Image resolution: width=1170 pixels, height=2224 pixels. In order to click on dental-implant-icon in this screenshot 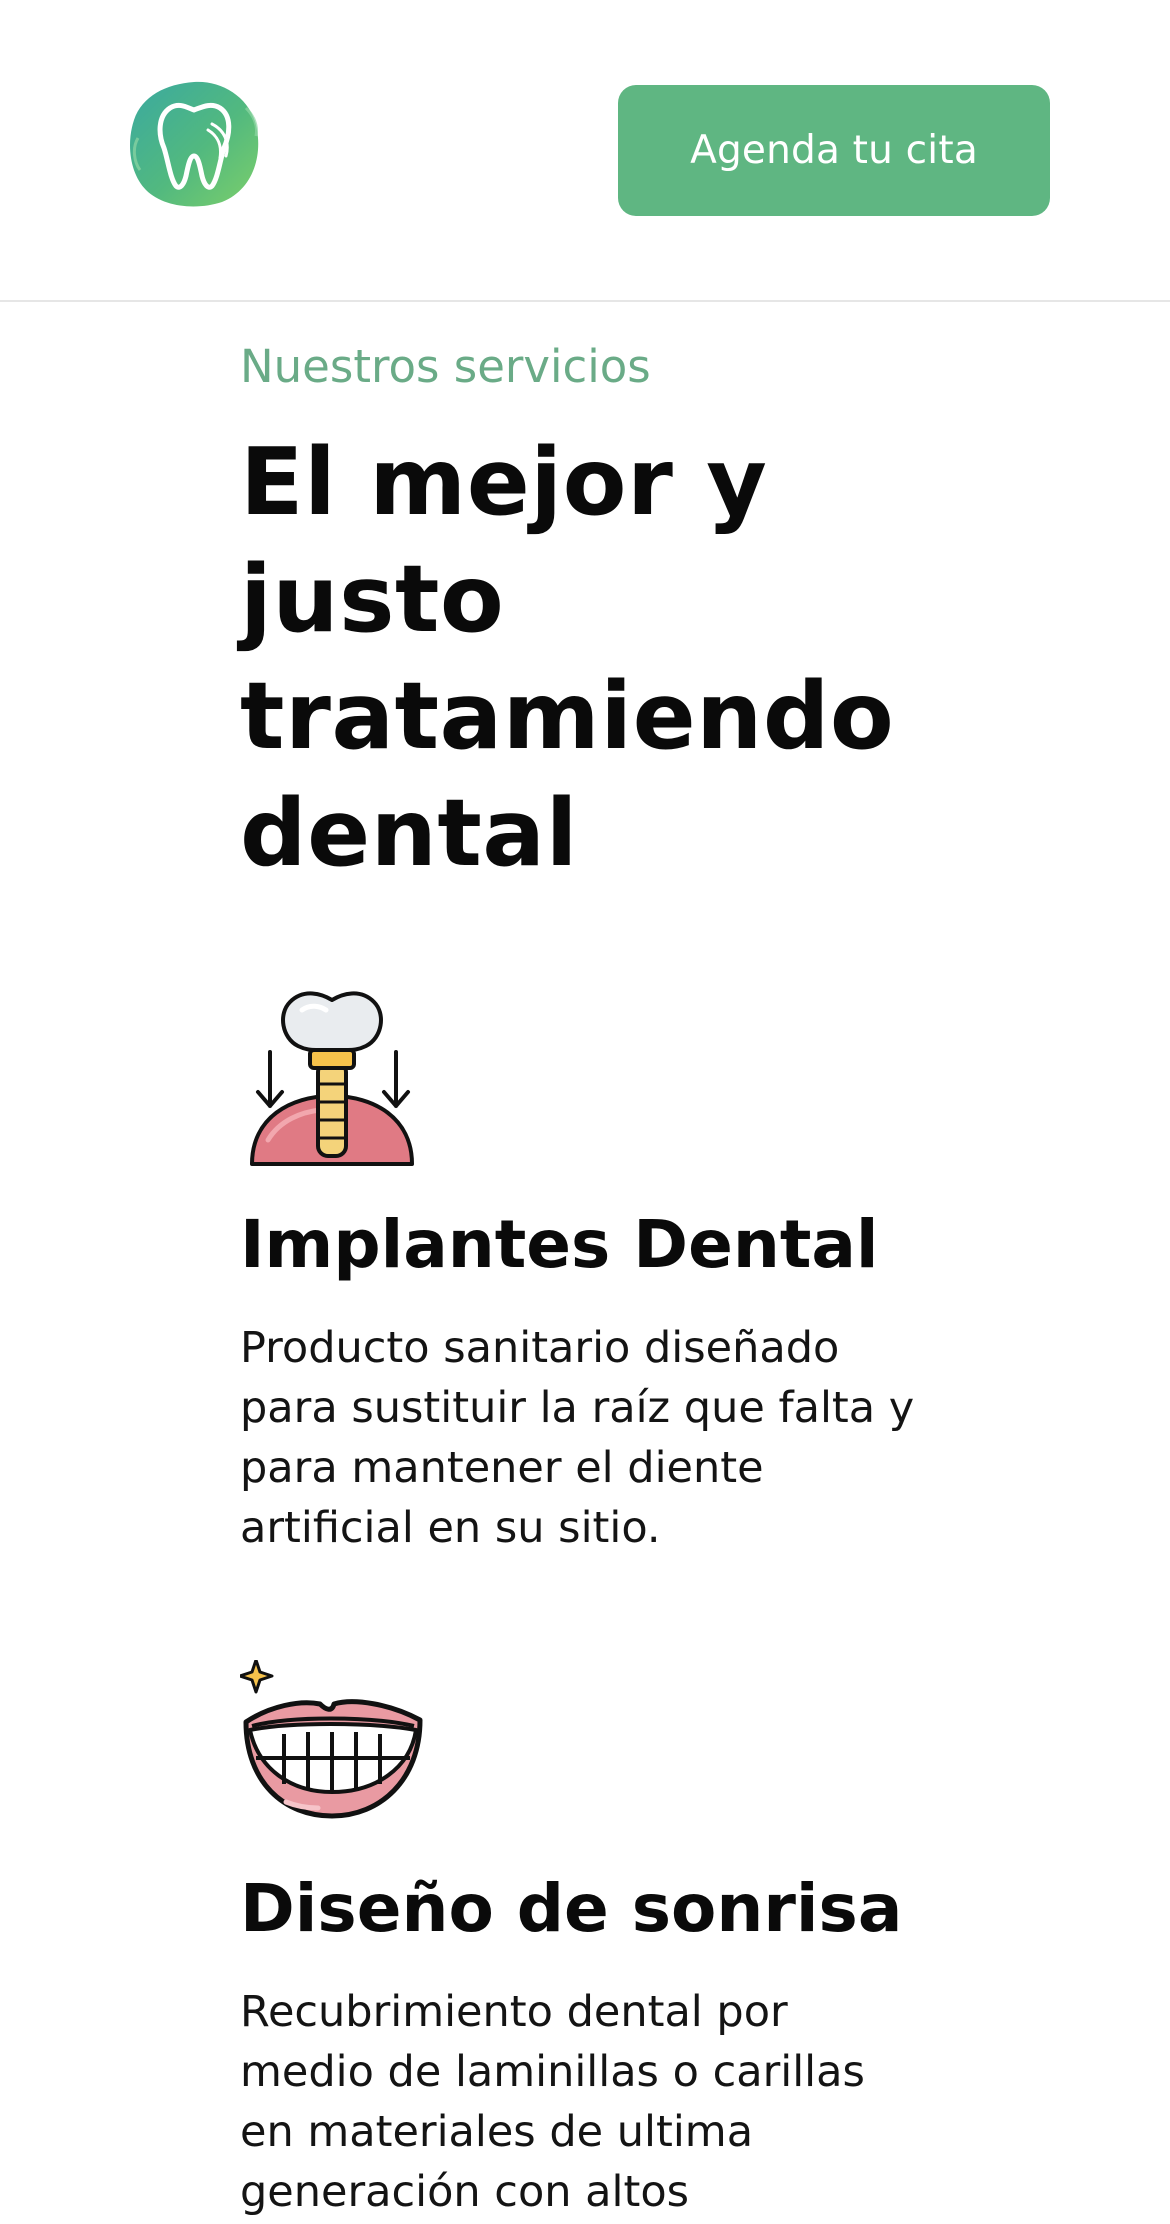, I will do `click(333, 1075)`.